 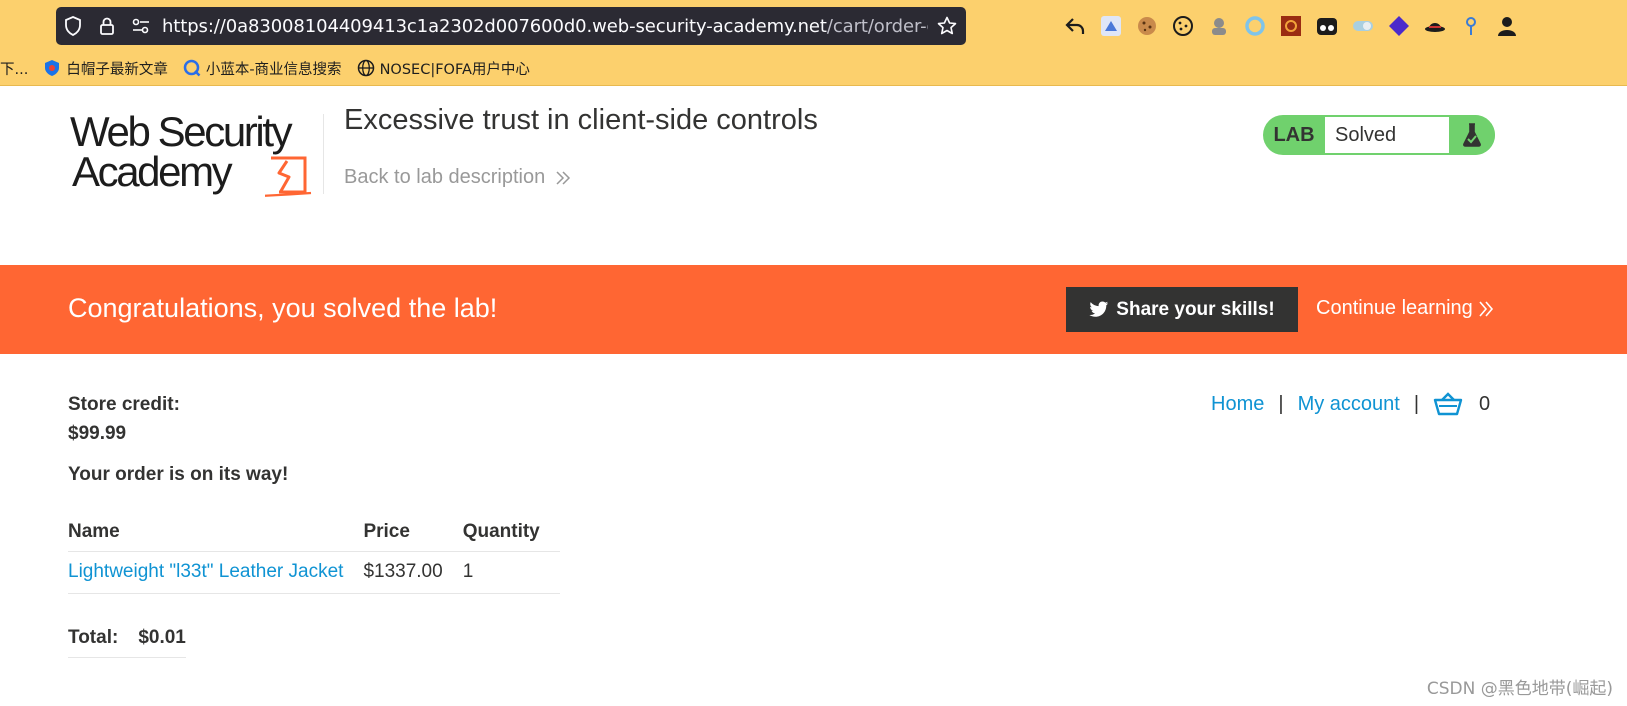 What do you see at coordinates (1394, 308) in the screenshot?
I see `continue-learning-label: Continue learning` at bounding box center [1394, 308].